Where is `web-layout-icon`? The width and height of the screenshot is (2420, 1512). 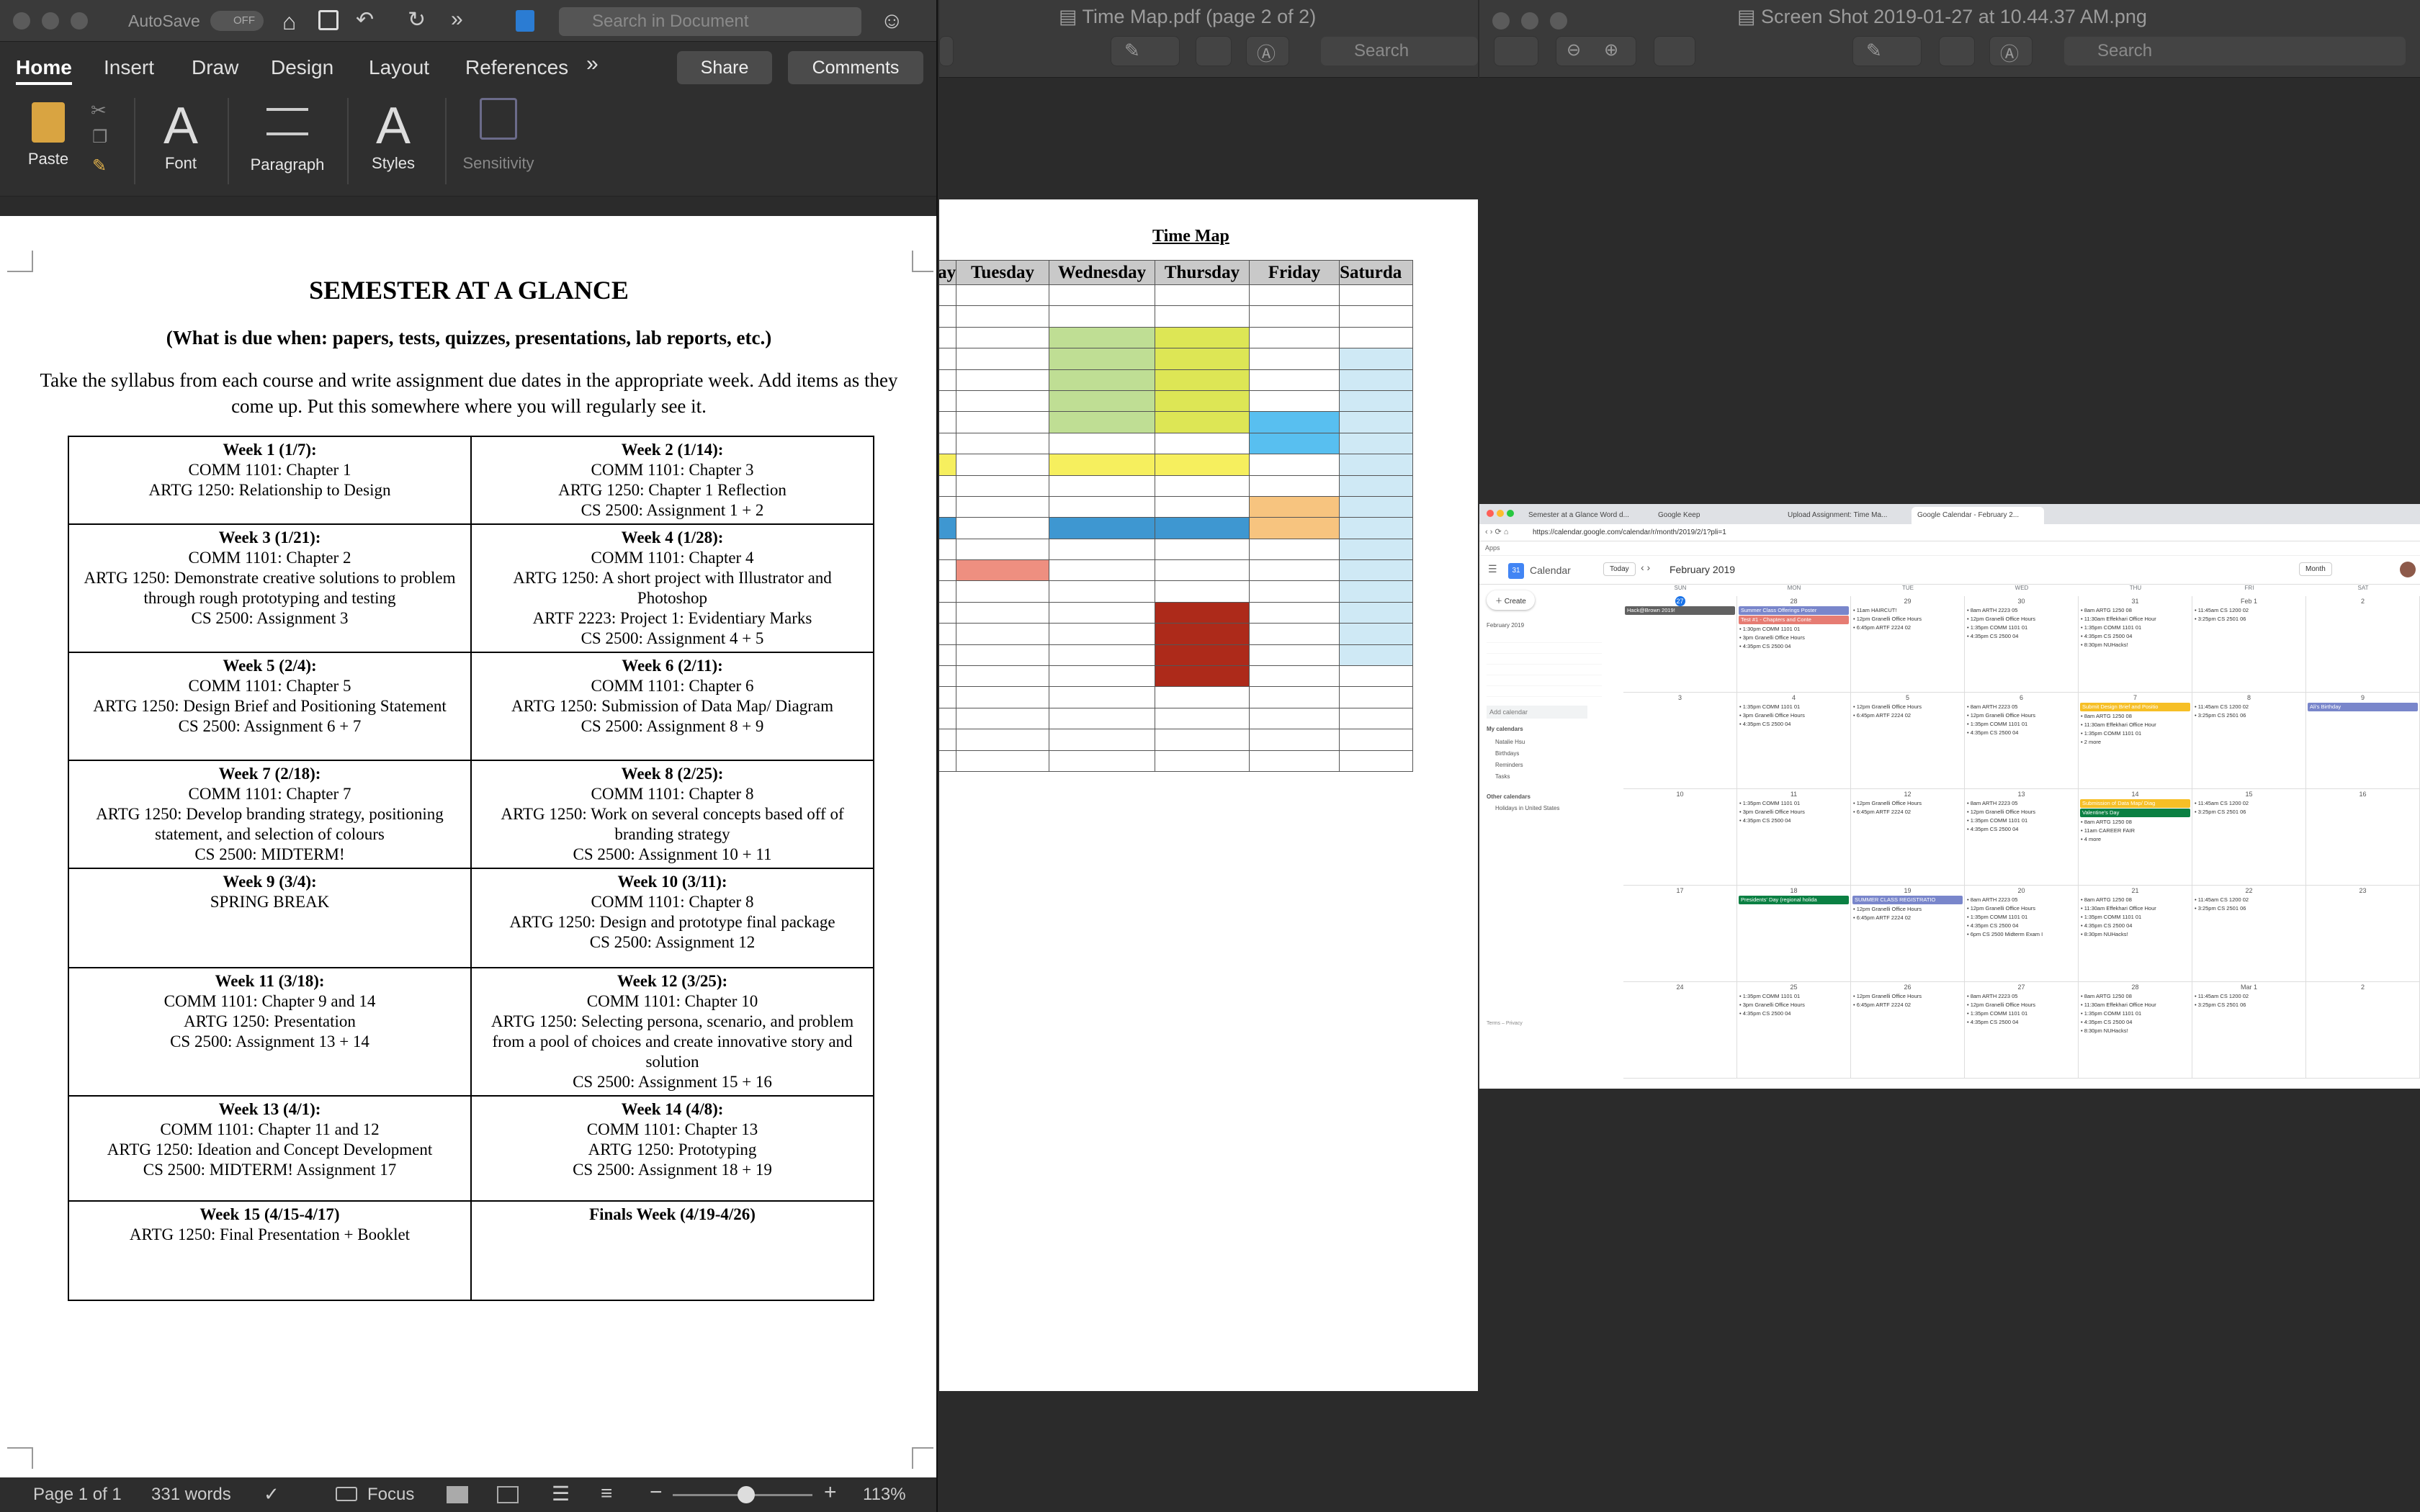 web-layout-icon is located at coordinates (508, 1494).